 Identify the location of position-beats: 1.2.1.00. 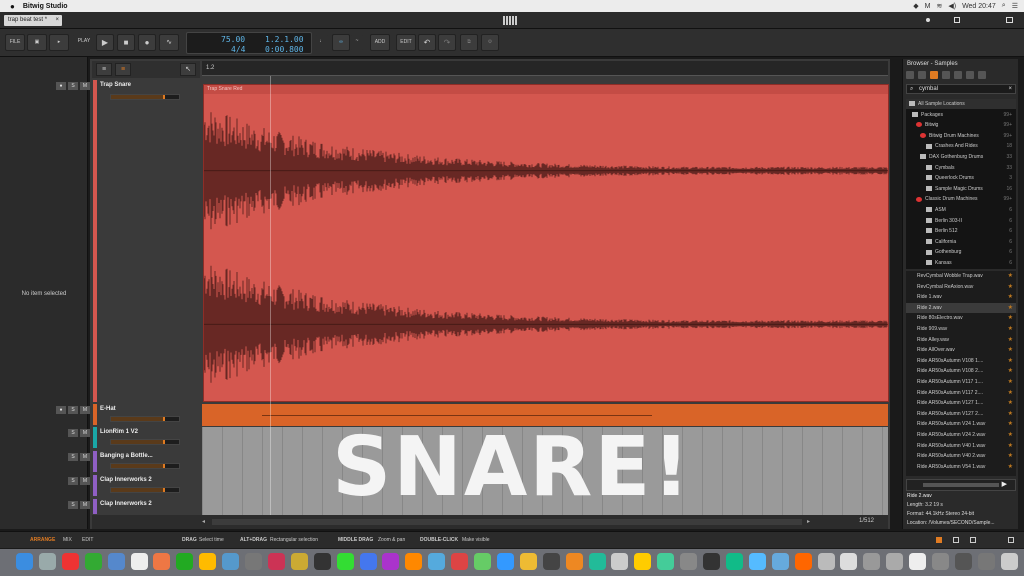
(284, 39).